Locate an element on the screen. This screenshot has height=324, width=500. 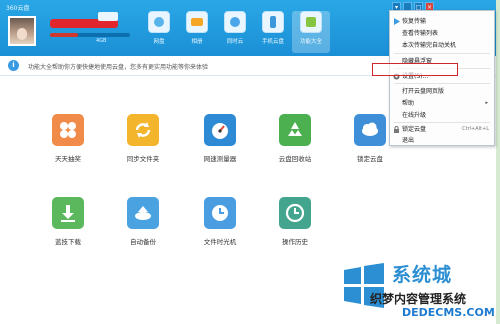
nav-label: 同时云 is located at coordinates (235, 42).